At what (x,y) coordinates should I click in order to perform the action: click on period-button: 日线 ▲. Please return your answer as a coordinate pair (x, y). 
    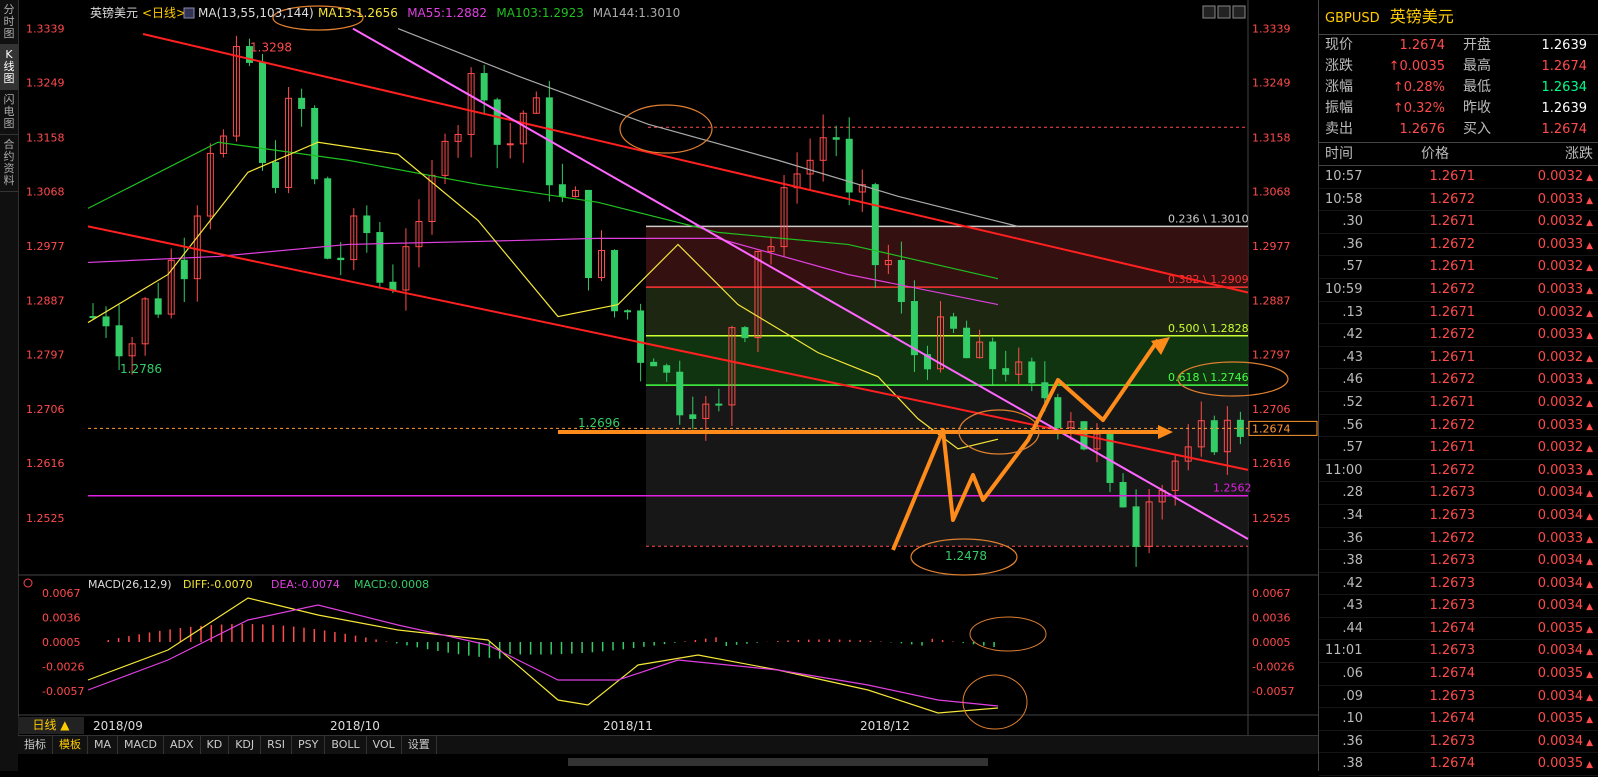
    Looking at the image, I should click on (51, 725).